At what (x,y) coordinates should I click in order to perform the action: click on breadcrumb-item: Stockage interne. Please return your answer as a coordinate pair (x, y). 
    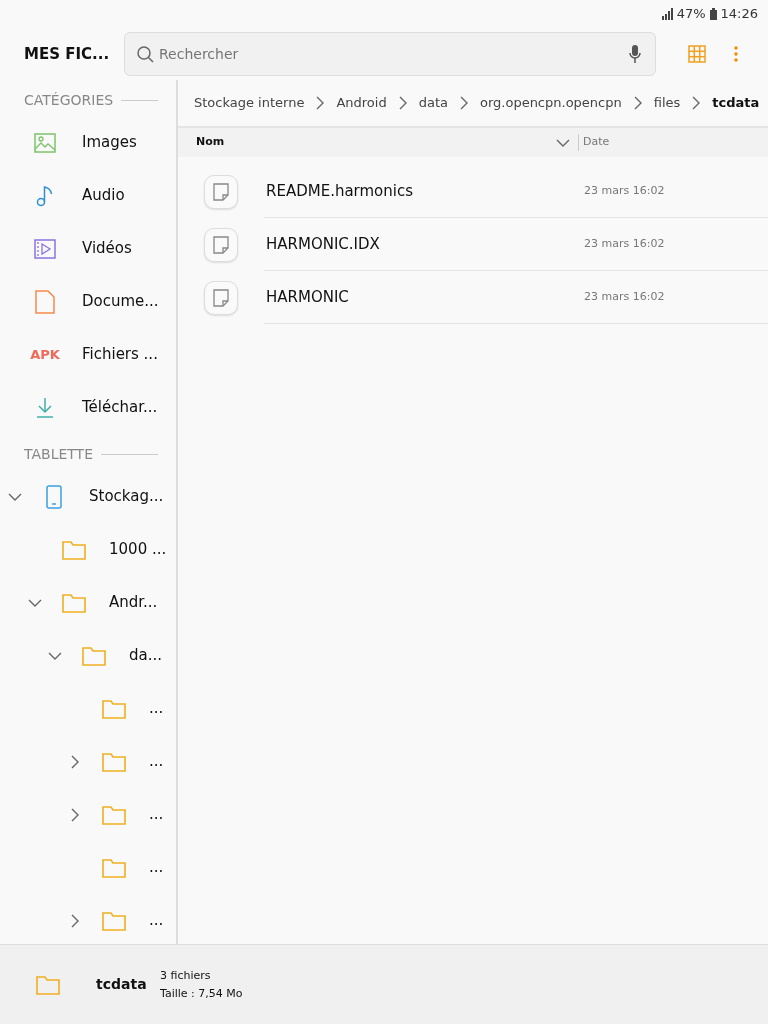
    Looking at the image, I should click on (249, 103).